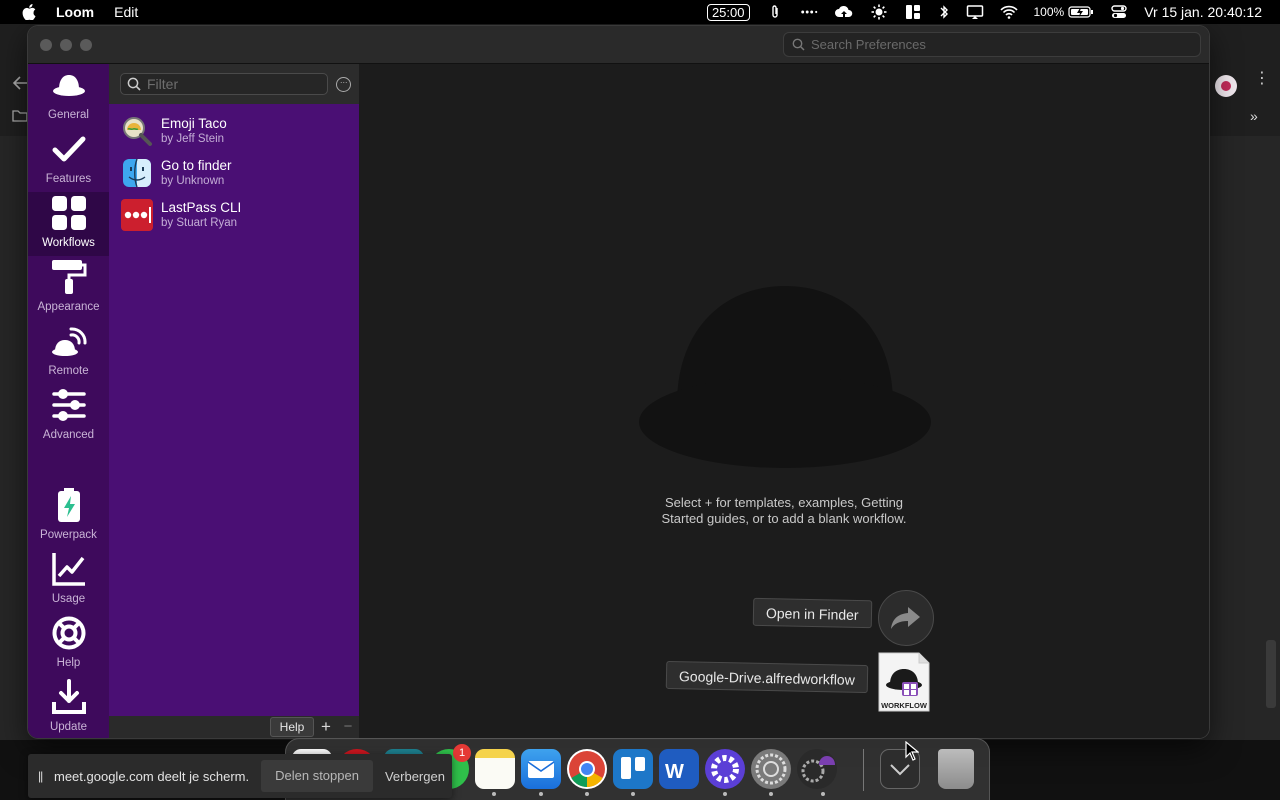 Image resolution: width=1280 pixels, height=800 pixels. I want to click on dock-system-preferences-icon, so click(771, 769).